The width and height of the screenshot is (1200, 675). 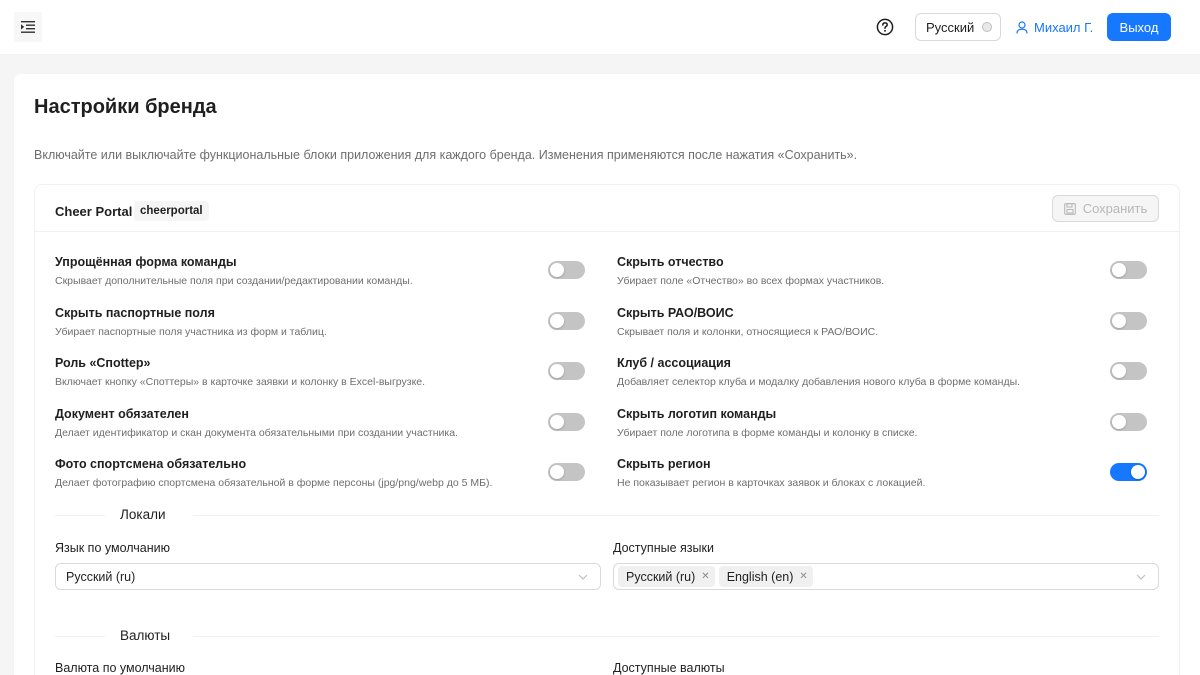 What do you see at coordinates (151, 464) in the screenshot?
I see `setting-title: Фото спортсмена обязательно` at bounding box center [151, 464].